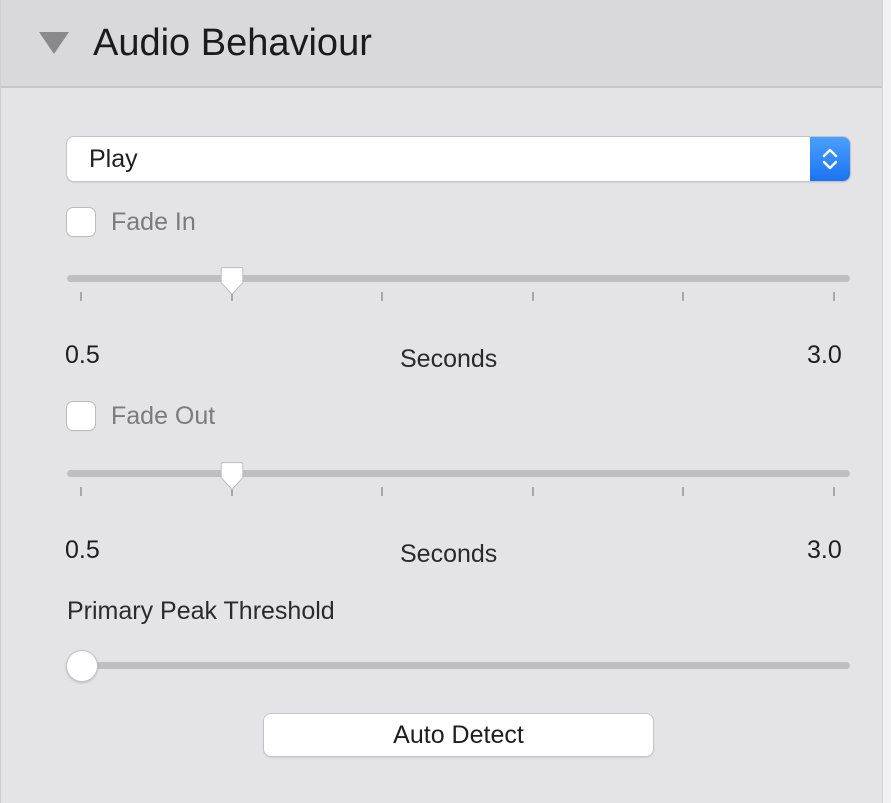 The width and height of the screenshot is (891, 803). What do you see at coordinates (457, 493) in the screenshot?
I see `fade-out-slider-ticks` at bounding box center [457, 493].